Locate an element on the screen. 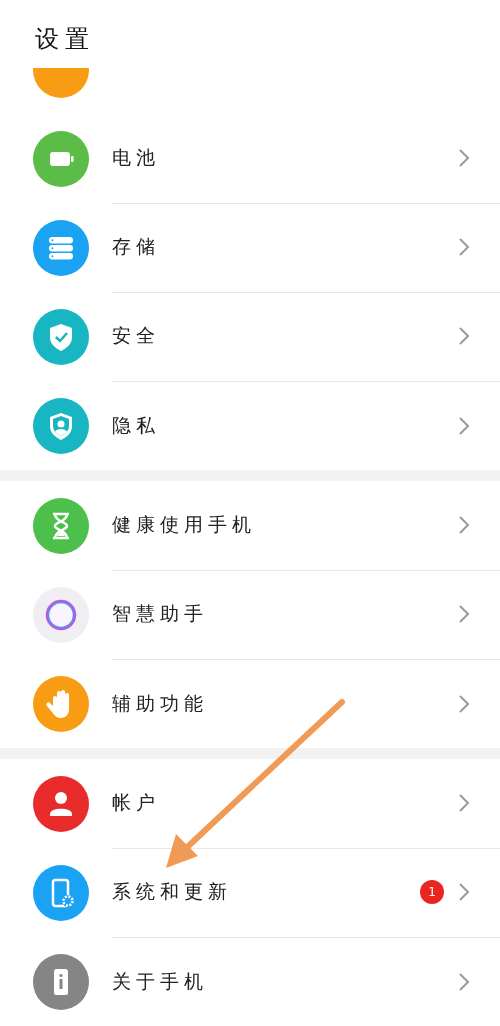  item-label: 辅助功能 is located at coordinates (160, 703).